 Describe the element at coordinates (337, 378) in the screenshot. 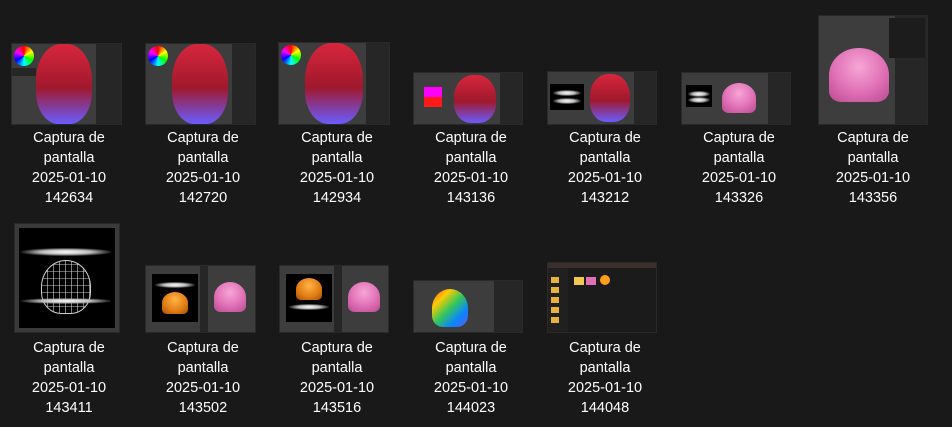

I see `file-name: Captura de pantalla 2025-01-10 143516` at that location.